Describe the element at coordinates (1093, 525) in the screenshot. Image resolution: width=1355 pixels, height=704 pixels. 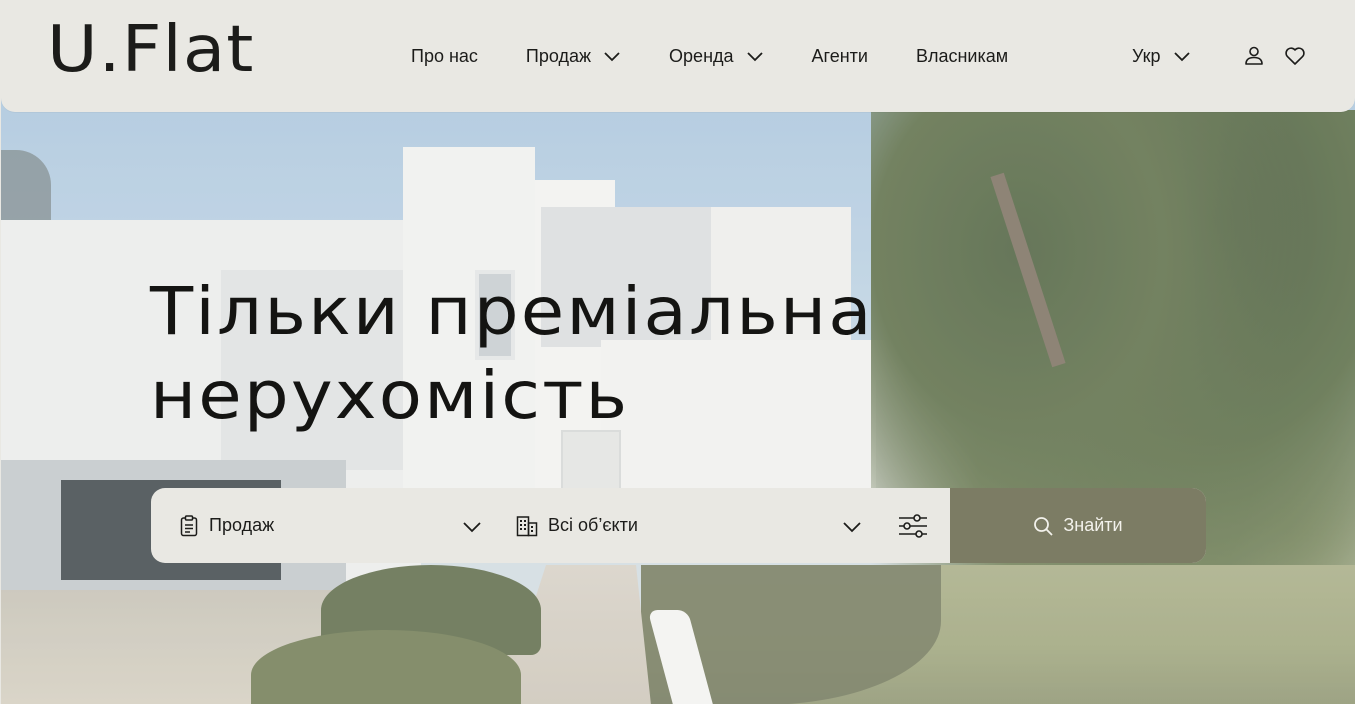
I see `search-submit-label: Знайти` at that location.